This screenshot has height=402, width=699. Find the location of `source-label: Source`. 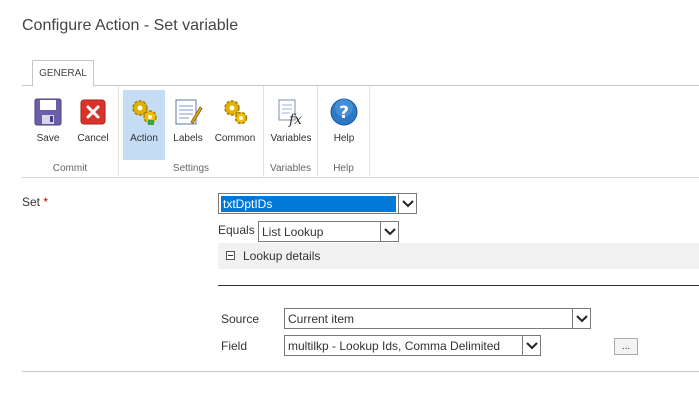

source-label: Source is located at coordinates (240, 319).